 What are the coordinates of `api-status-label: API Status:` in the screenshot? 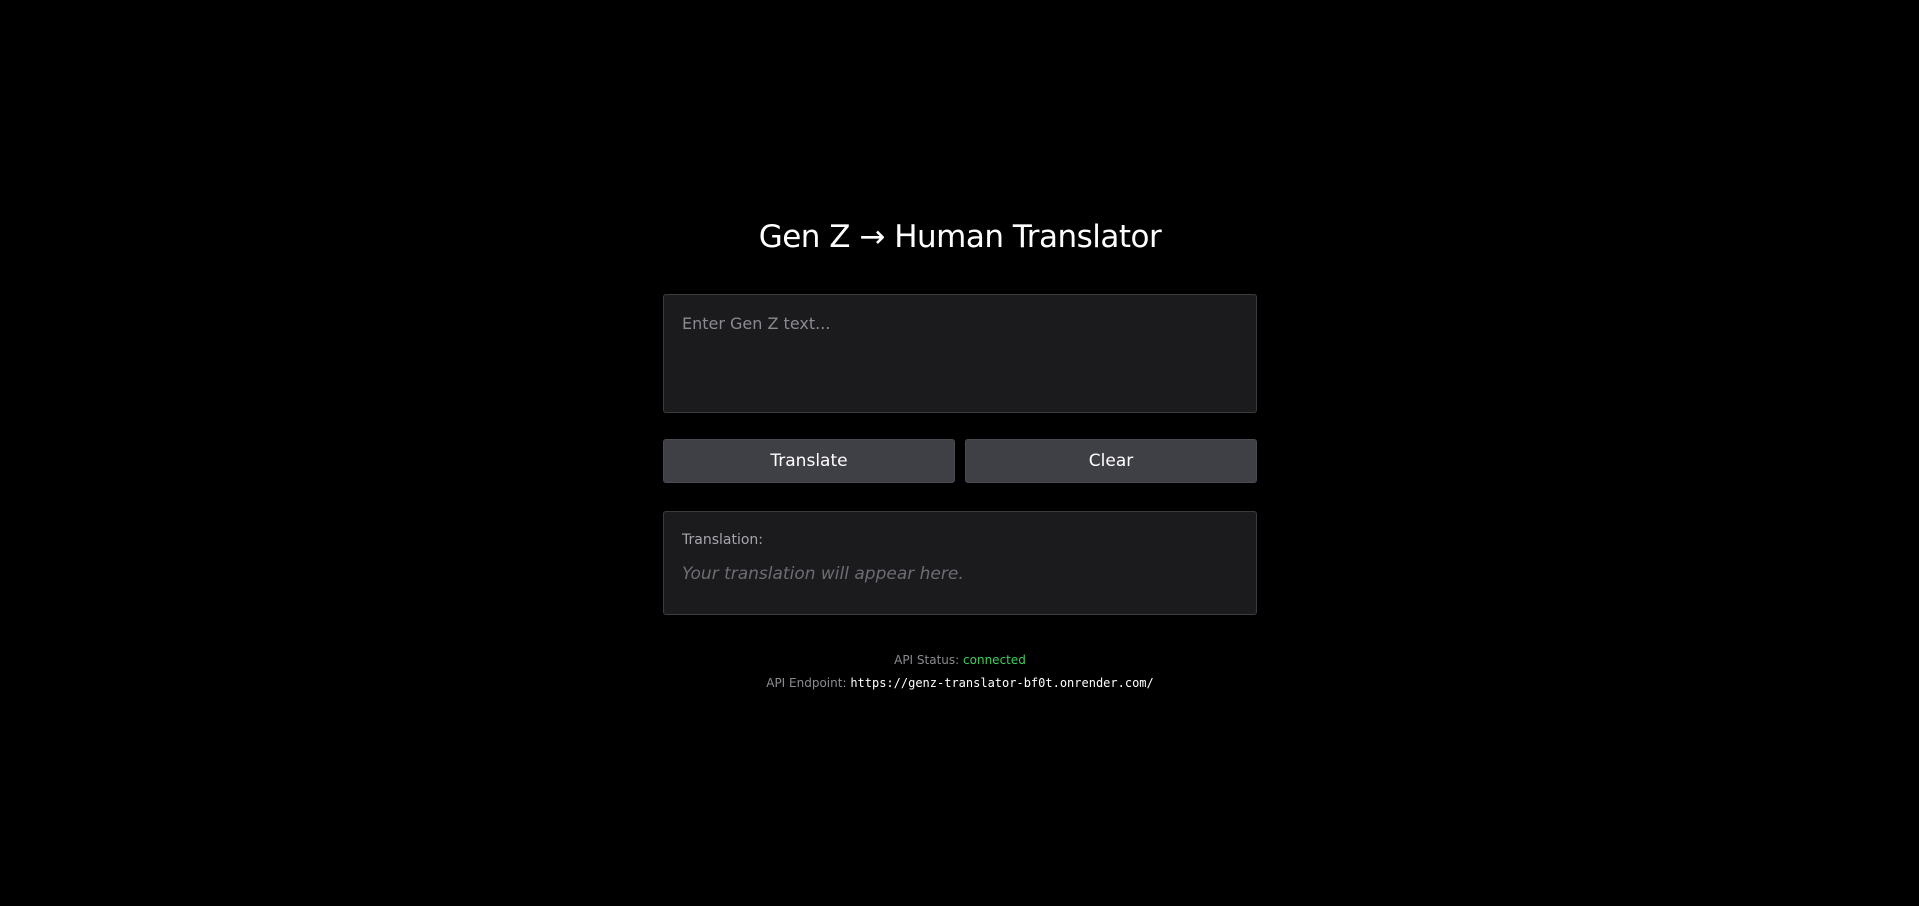 It's located at (927, 660).